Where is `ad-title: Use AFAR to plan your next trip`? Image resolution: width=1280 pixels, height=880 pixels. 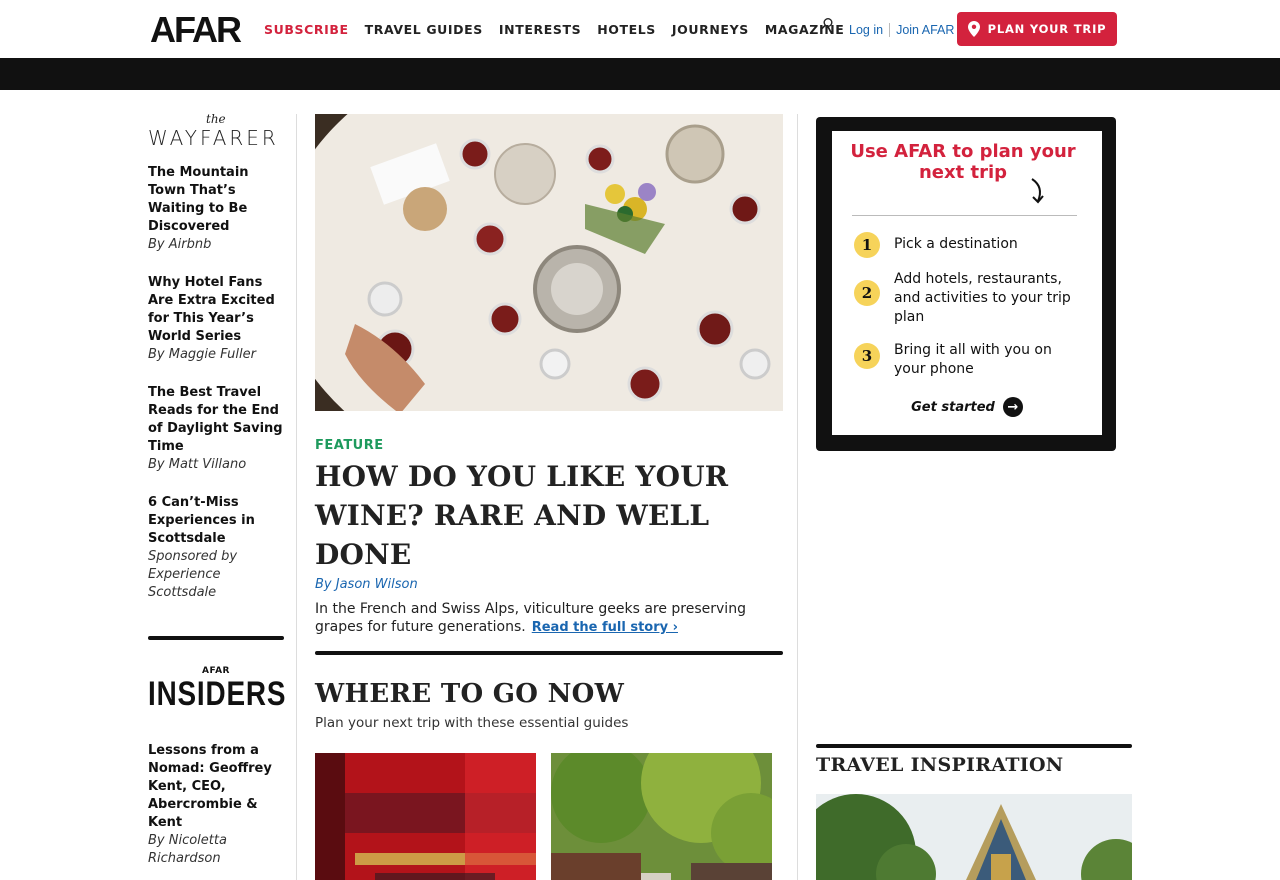
ad-title: Use AFAR to plan your next trip is located at coordinates (963, 162).